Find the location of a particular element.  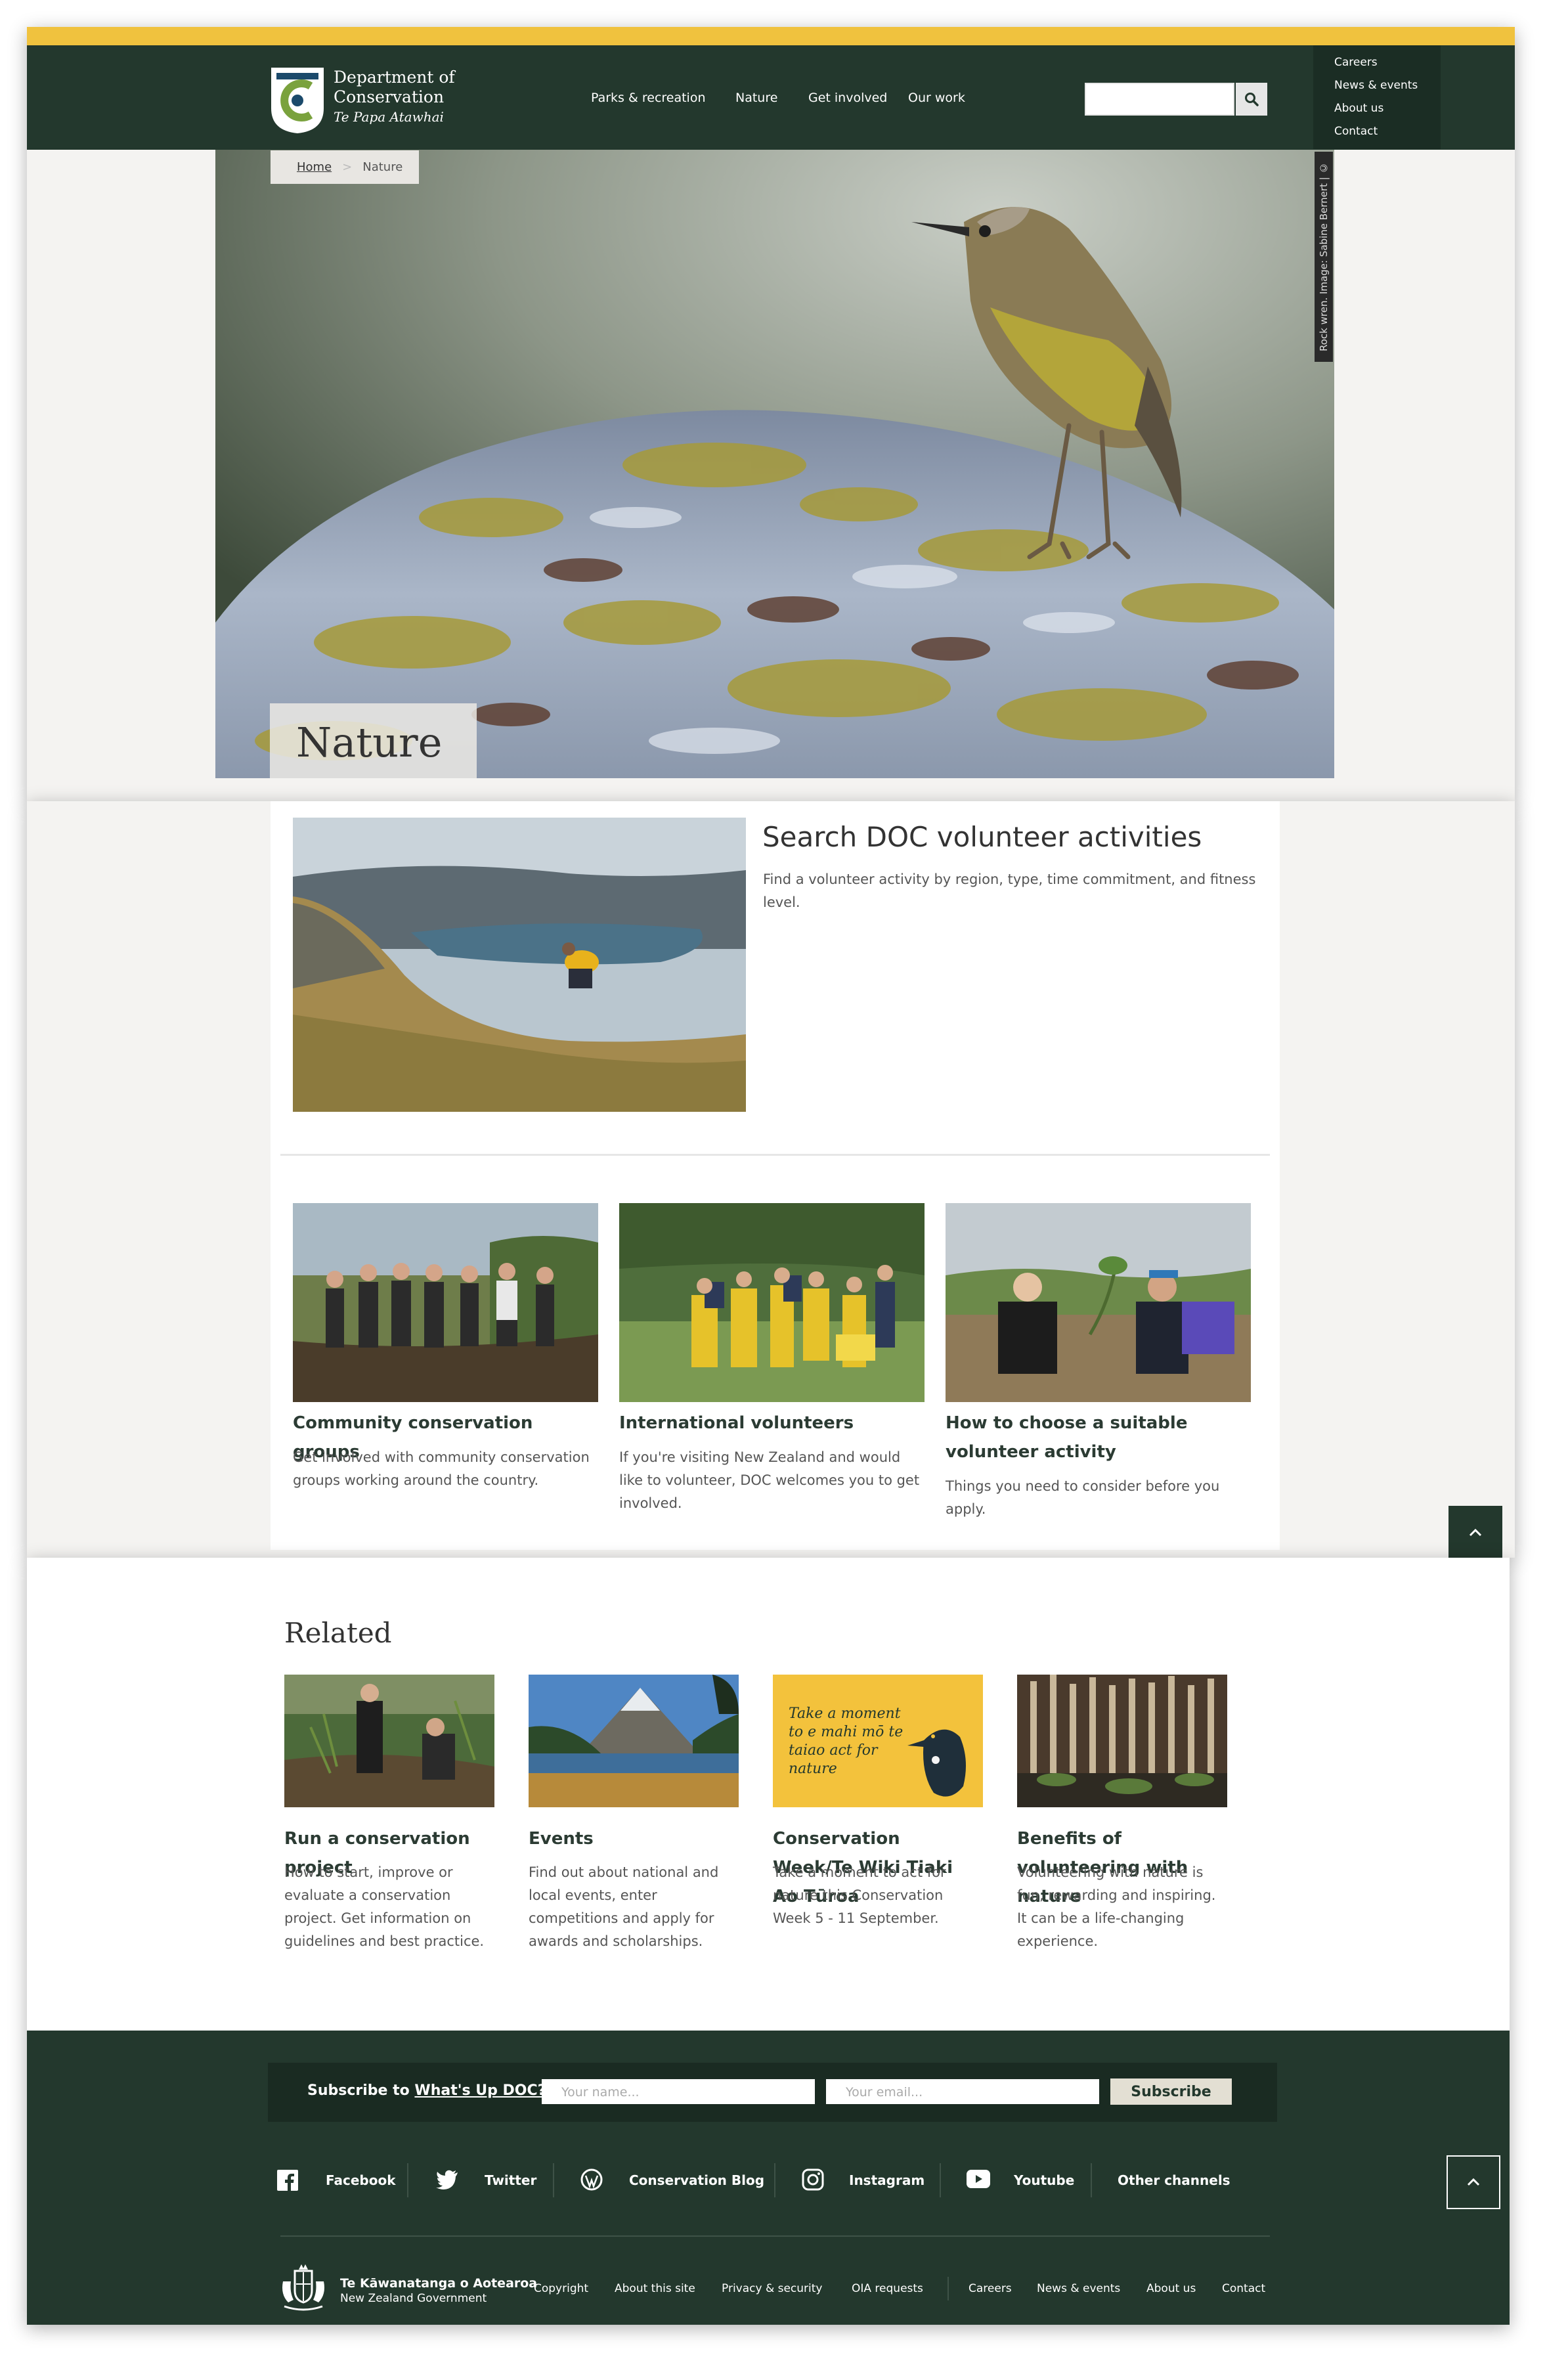

footer-link-contact: Contact is located at coordinates (1244, 2288).